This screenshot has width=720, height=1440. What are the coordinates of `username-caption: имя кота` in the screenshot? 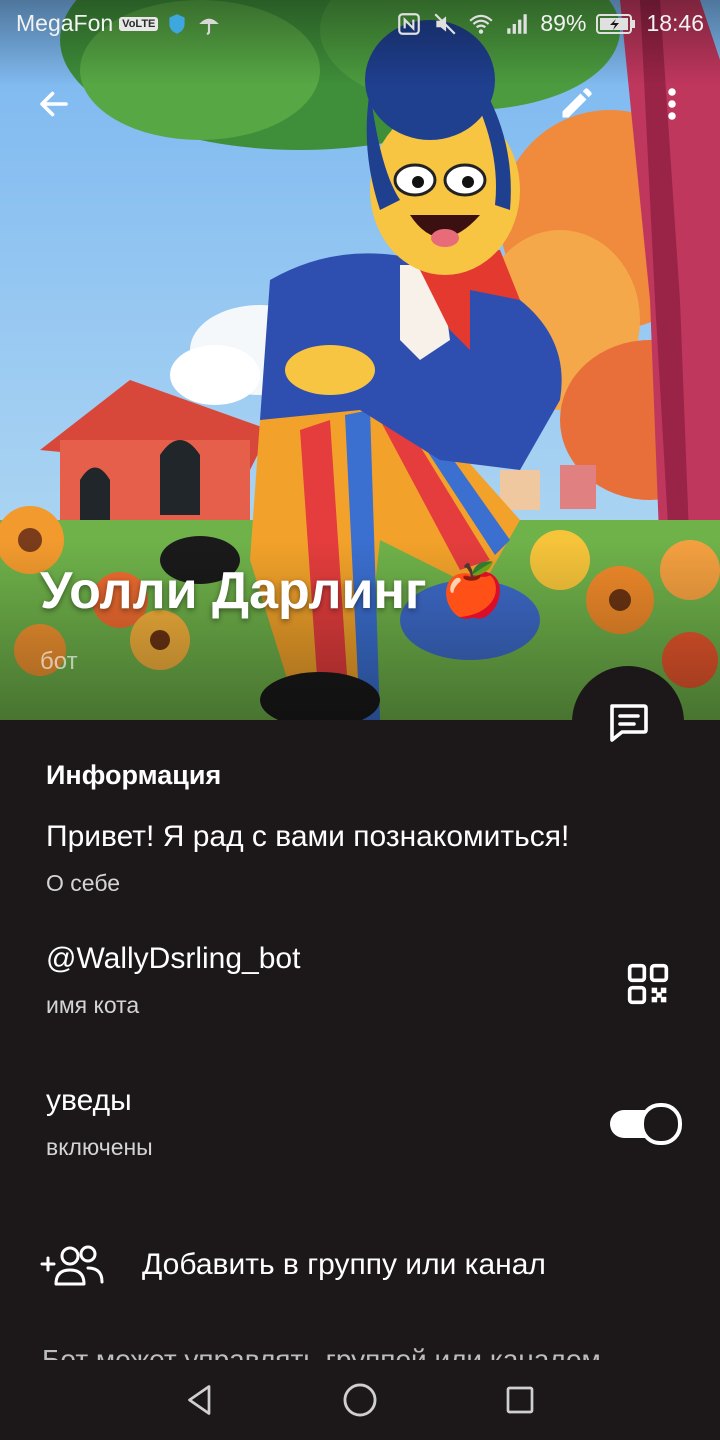 It's located at (93, 1005).